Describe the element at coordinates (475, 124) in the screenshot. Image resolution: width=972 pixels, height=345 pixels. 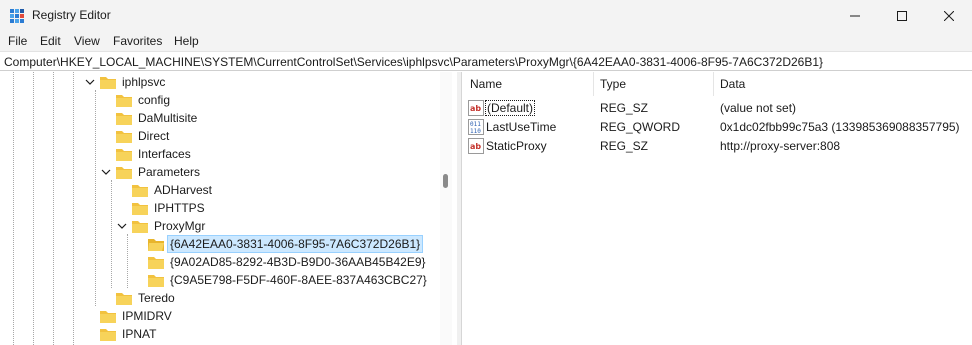
I see `svg-text: 011` at that location.